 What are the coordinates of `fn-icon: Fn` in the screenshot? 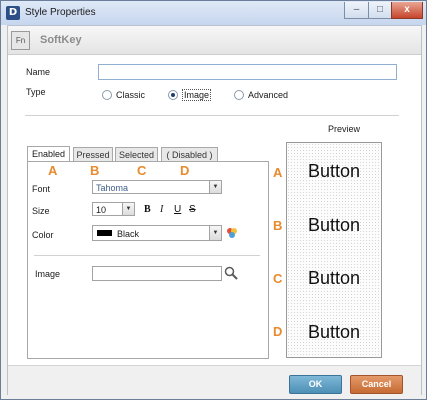 It's located at (20, 40).